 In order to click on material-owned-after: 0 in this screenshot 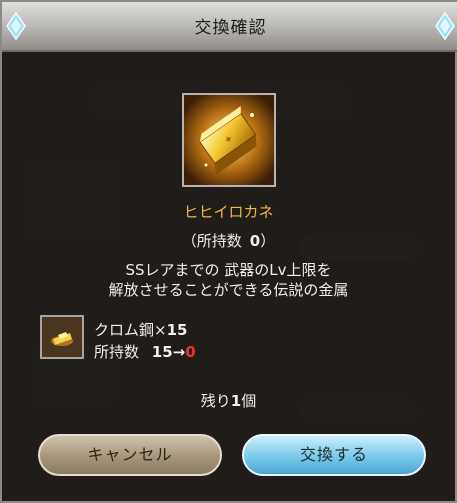, I will do `click(190, 352)`.